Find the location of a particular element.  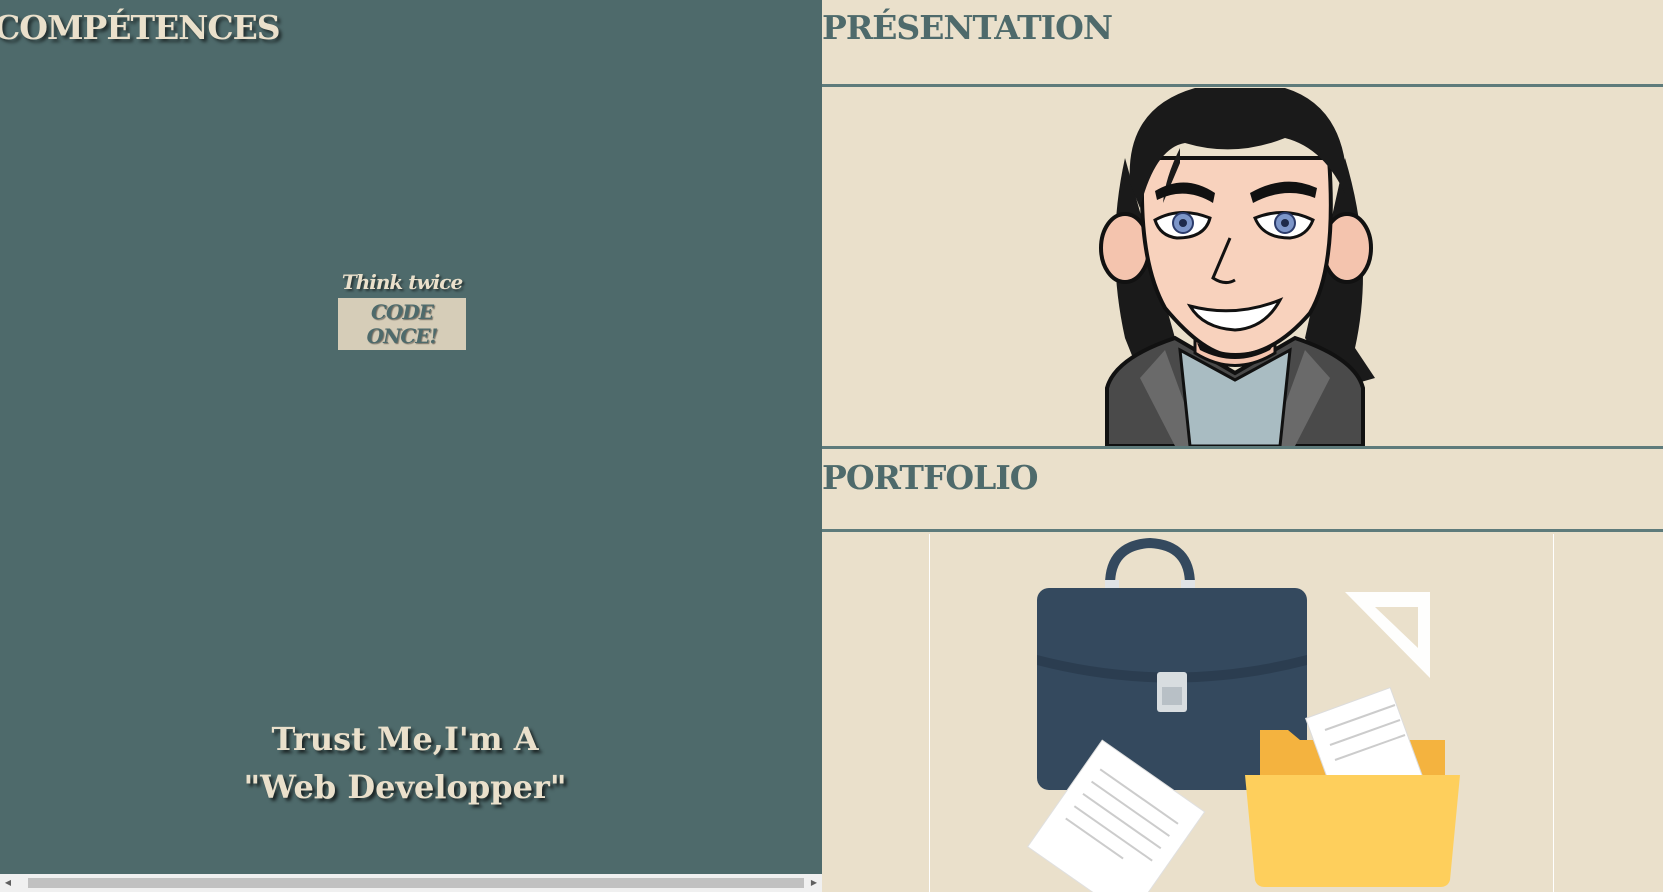

portfolio-divider is located at coordinates (1242, 530).